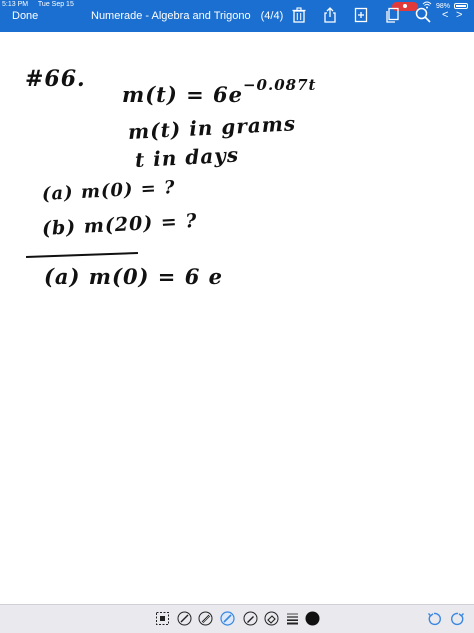  Describe the element at coordinates (299, 15) in the screenshot. I see `trash-icon` at that location.